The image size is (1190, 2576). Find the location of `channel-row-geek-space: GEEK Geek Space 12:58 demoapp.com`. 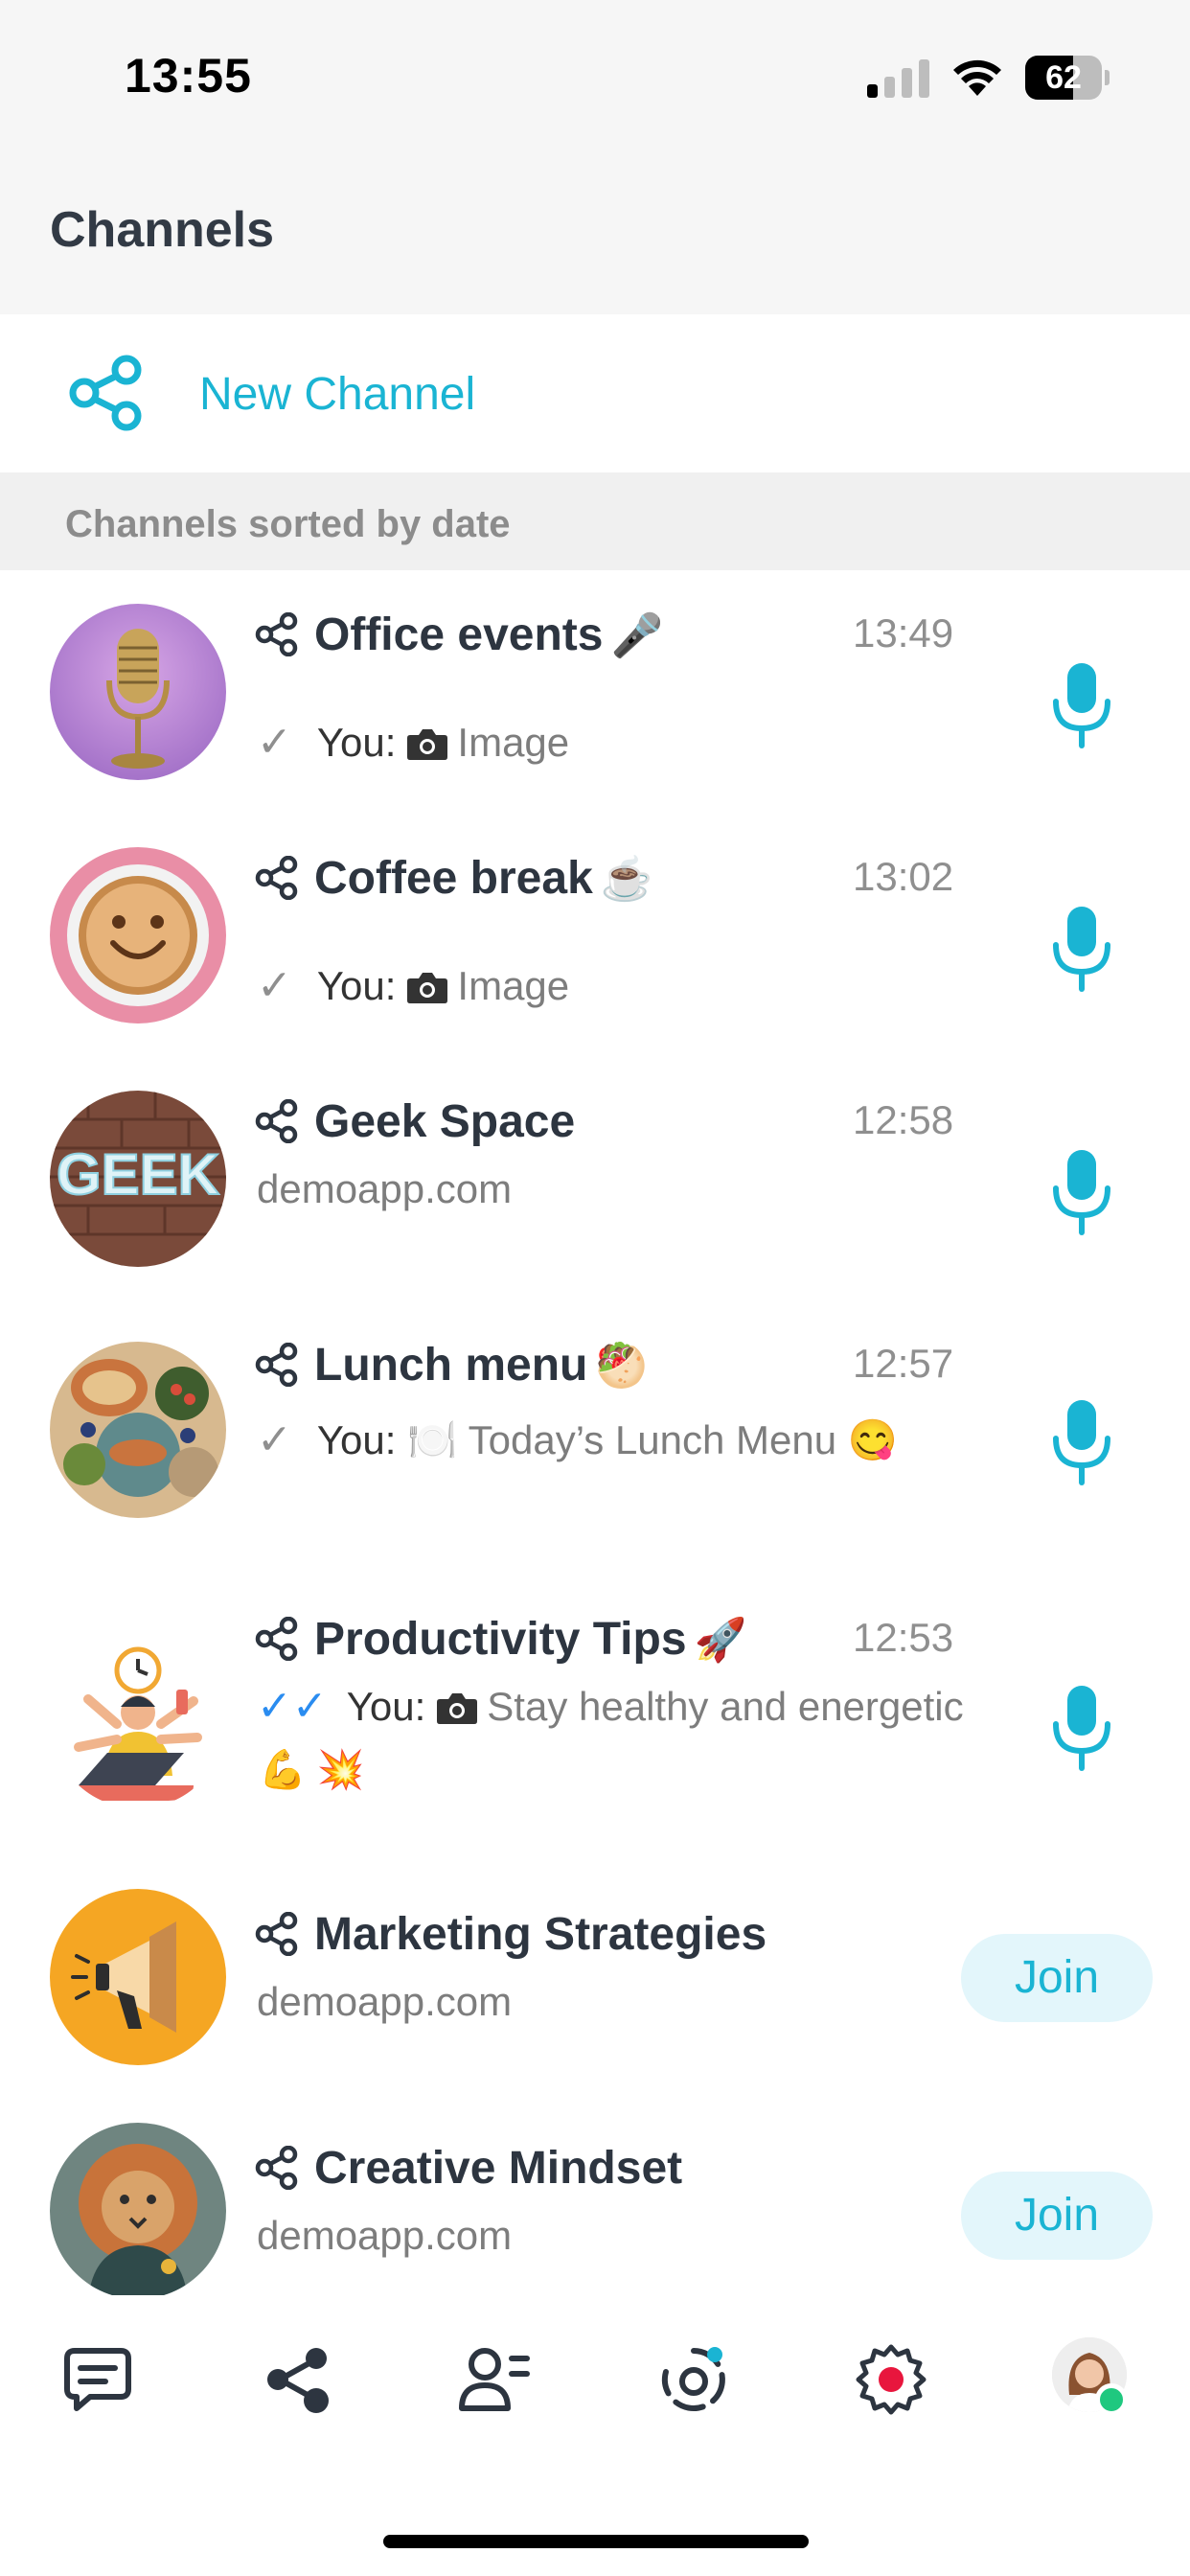

channel-row-geek-space: GEEK Geek Space 12:58 demoapp.com is located at coordinates (595, 1178).